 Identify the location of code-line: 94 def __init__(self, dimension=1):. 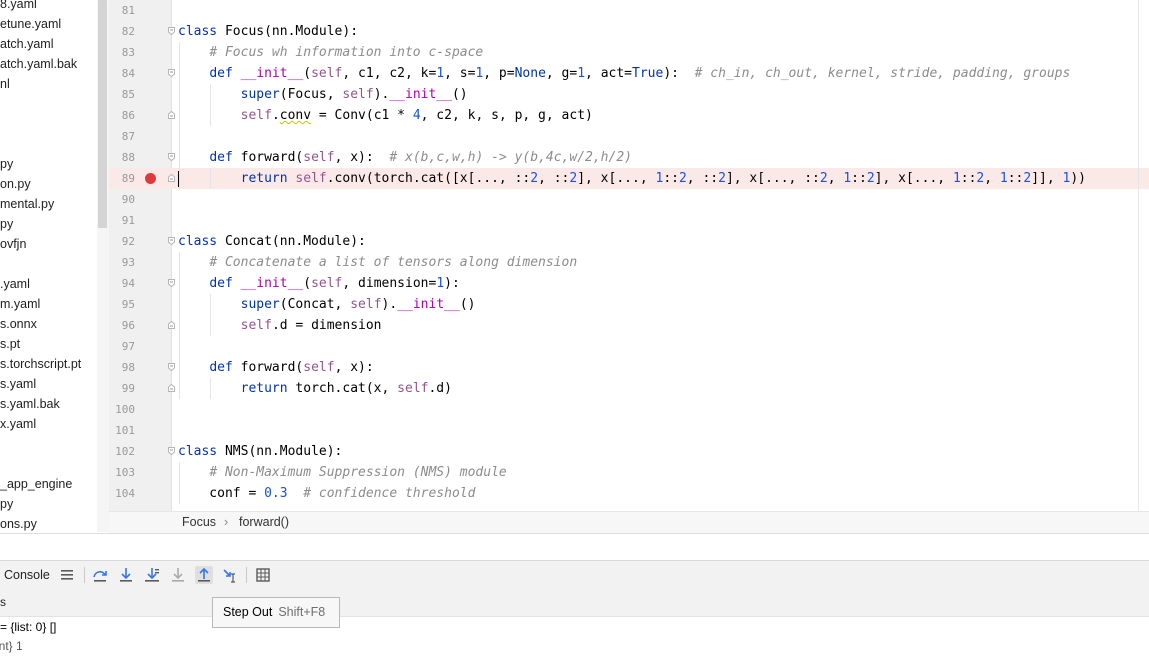
(629, 283).